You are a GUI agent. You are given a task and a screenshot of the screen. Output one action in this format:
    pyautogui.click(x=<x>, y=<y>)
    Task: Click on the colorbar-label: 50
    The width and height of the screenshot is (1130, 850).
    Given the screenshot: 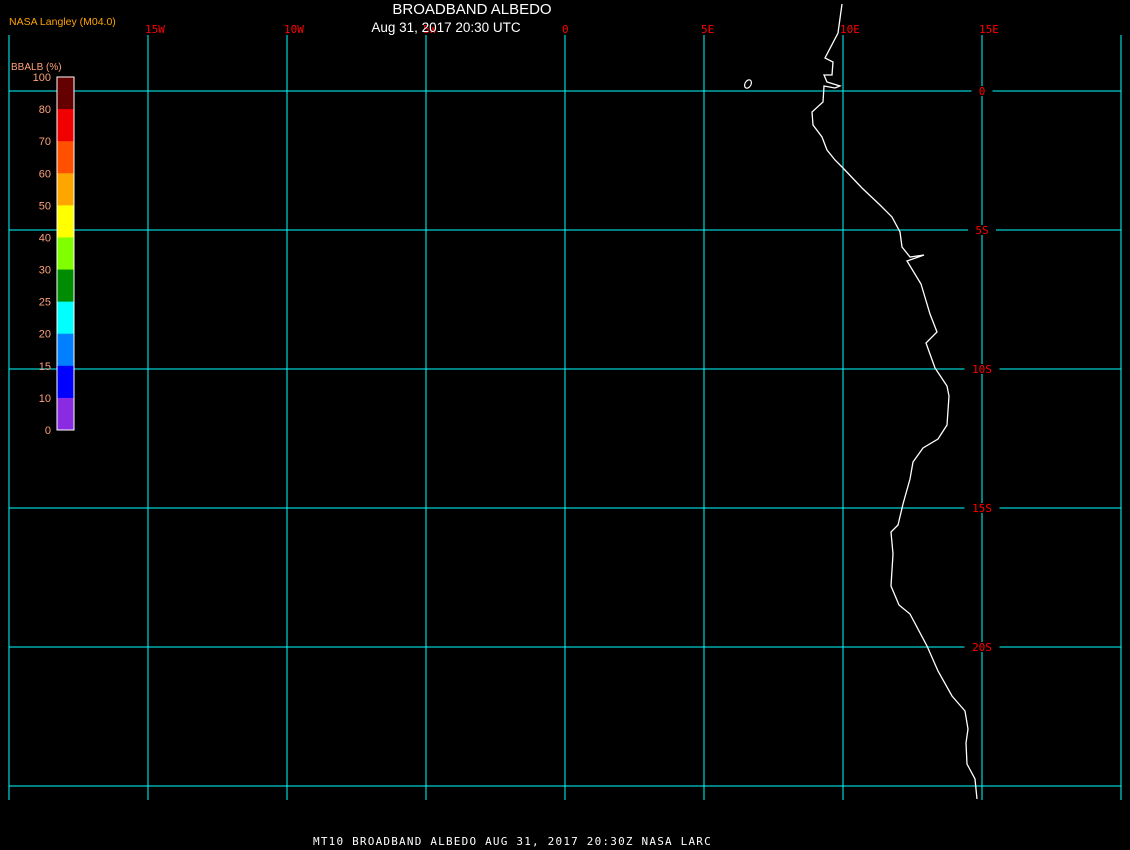 What is the action you would take?
    pyautogui.click(x=45, y=206)
    